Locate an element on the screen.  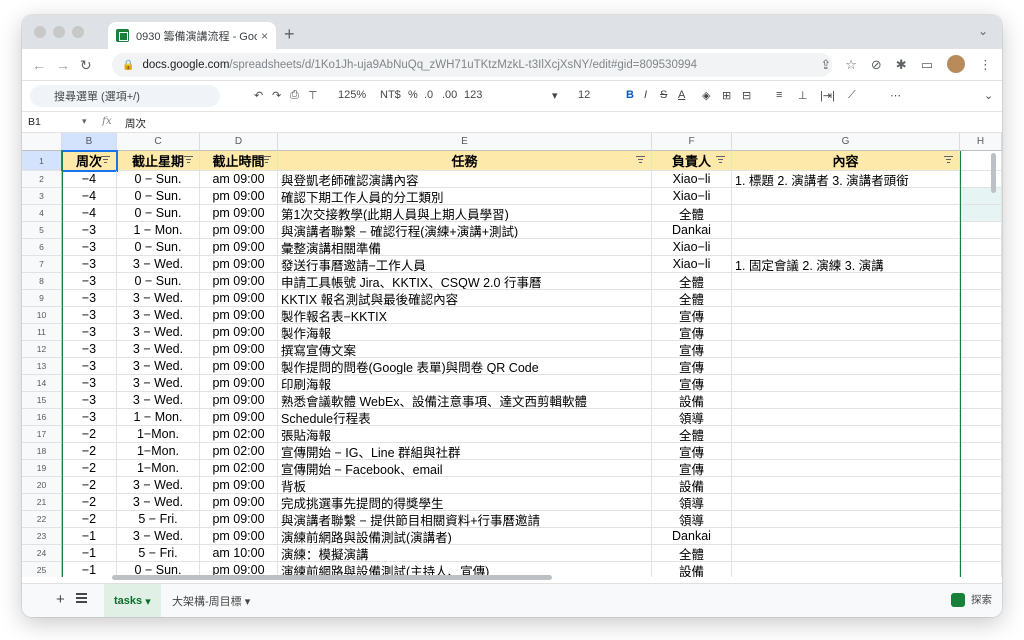
table-cell-task: 宣傳開始 − IG、Line 群組與社群 is located at coordinates (465, 451).